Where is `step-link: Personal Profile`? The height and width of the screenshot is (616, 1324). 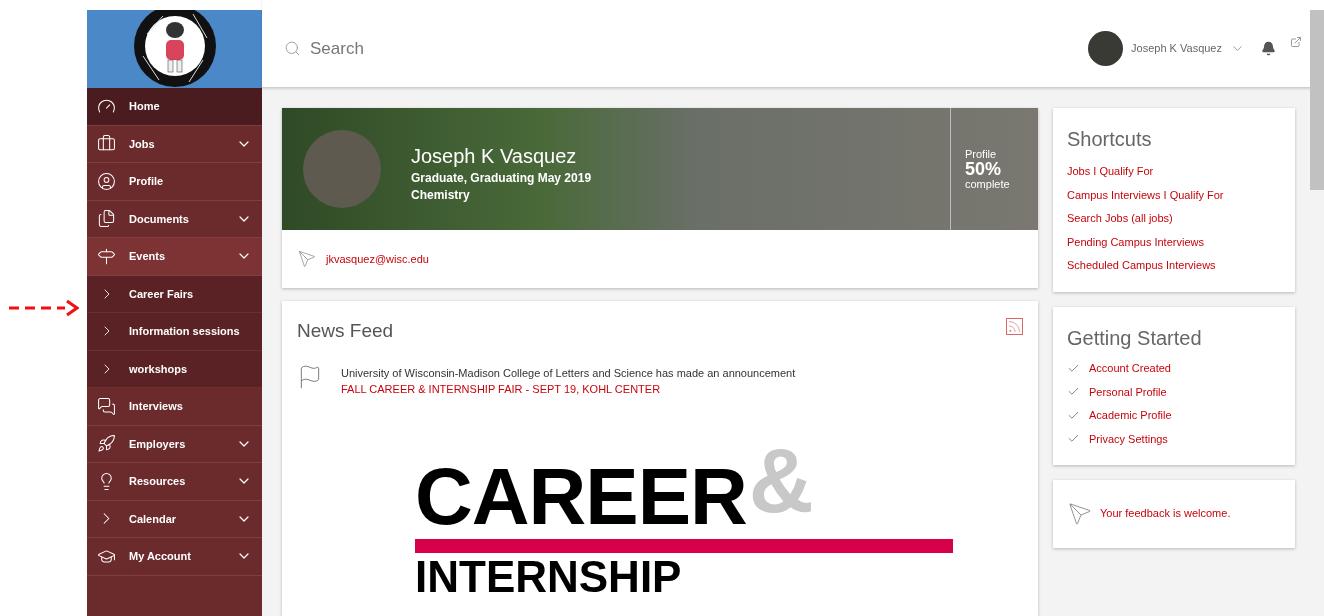
step-link: Personal Profile is located at coordinates (1128, 391).